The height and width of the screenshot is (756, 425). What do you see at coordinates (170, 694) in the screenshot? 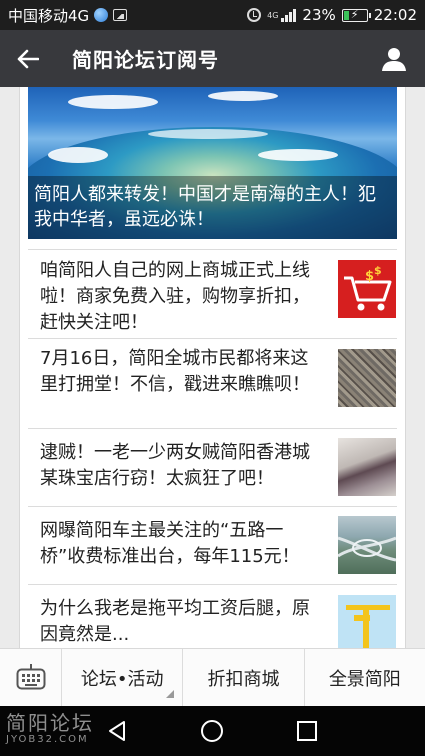
I see `submenu-indicator-icon` at bounding box center [170, 694].